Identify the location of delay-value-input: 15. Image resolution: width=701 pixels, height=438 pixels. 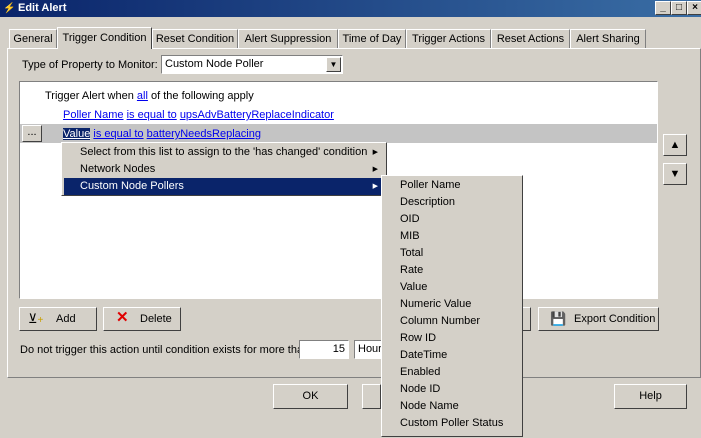
(324, 349).